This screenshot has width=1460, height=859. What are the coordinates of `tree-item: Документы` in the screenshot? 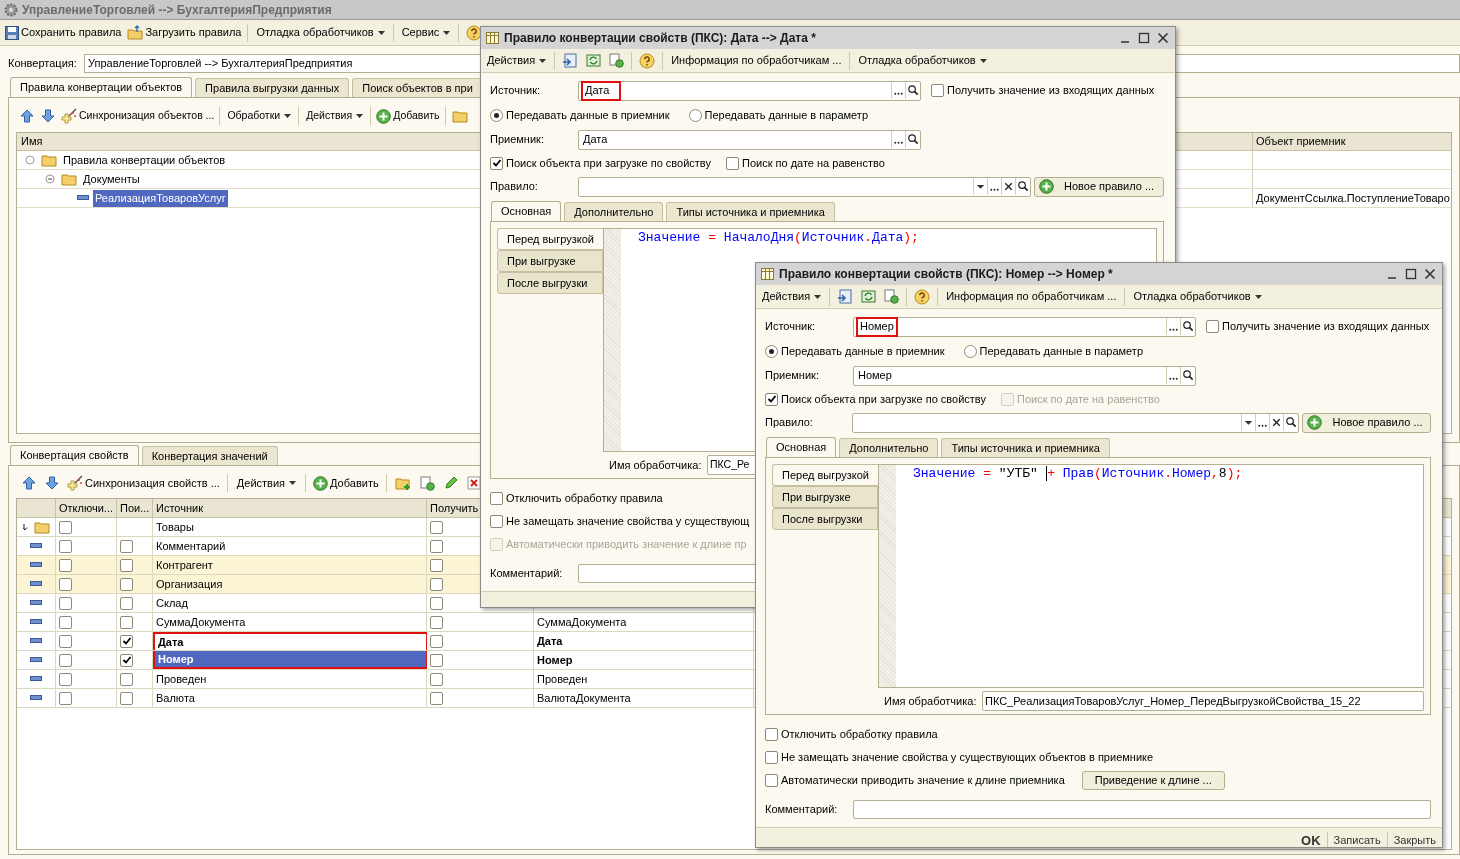 It's located at (111, 179).